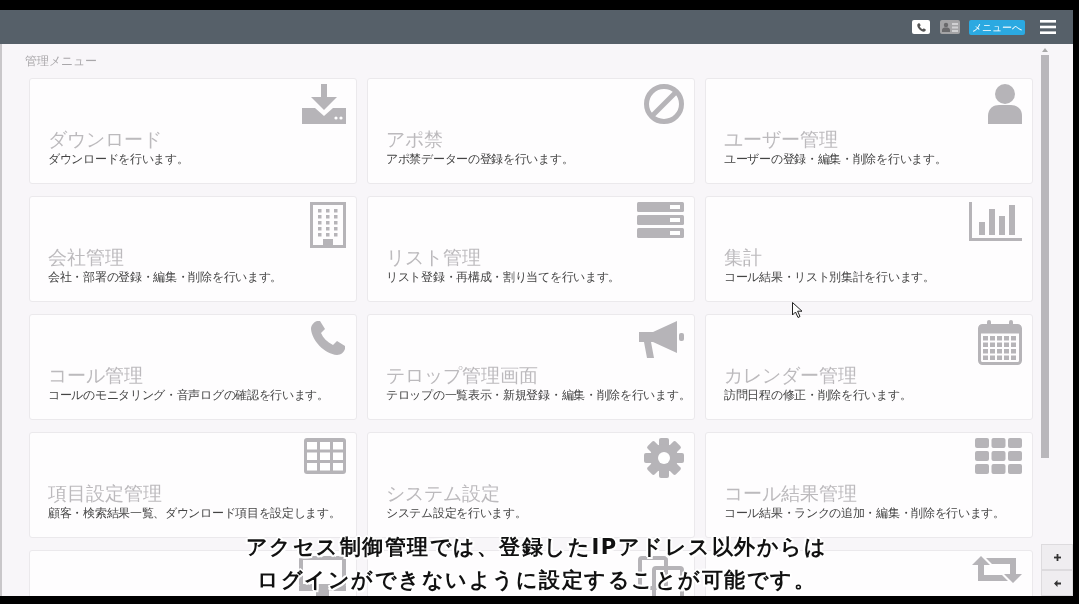 The width and height of the screenshot is (1079, 604). I want to click on tile-title: ダウンロード, so click(105, 139).